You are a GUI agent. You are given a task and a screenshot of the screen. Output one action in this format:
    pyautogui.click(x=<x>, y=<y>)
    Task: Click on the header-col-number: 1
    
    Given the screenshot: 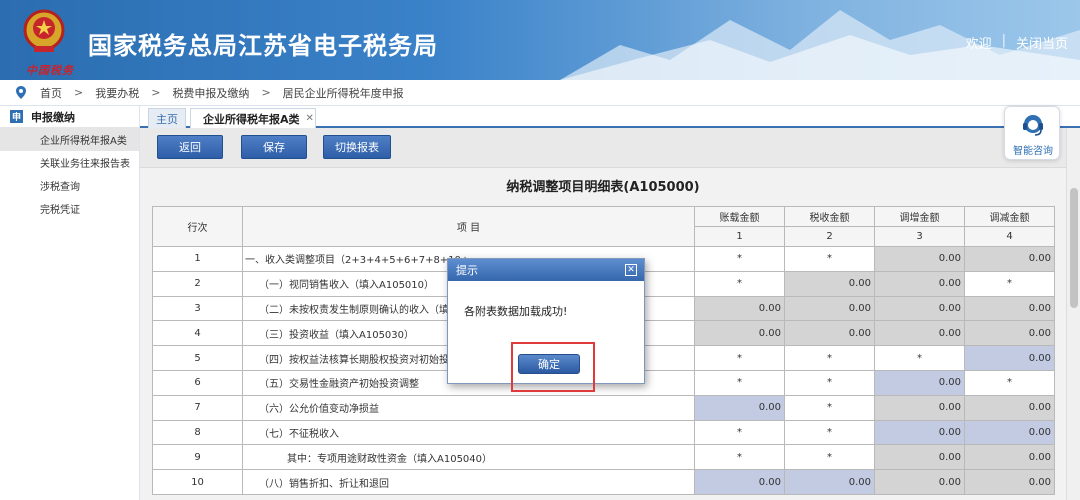 What is the action you would take?
    pyautogui.click(x=739, y=236)
    